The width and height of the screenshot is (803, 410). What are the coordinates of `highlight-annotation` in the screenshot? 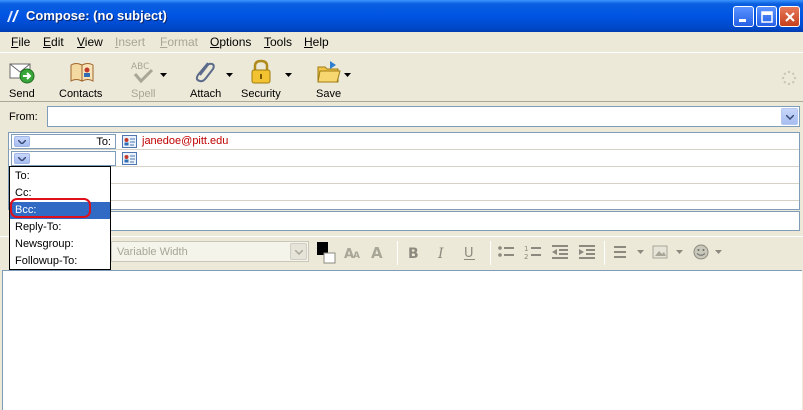 It's located at (50, 208).